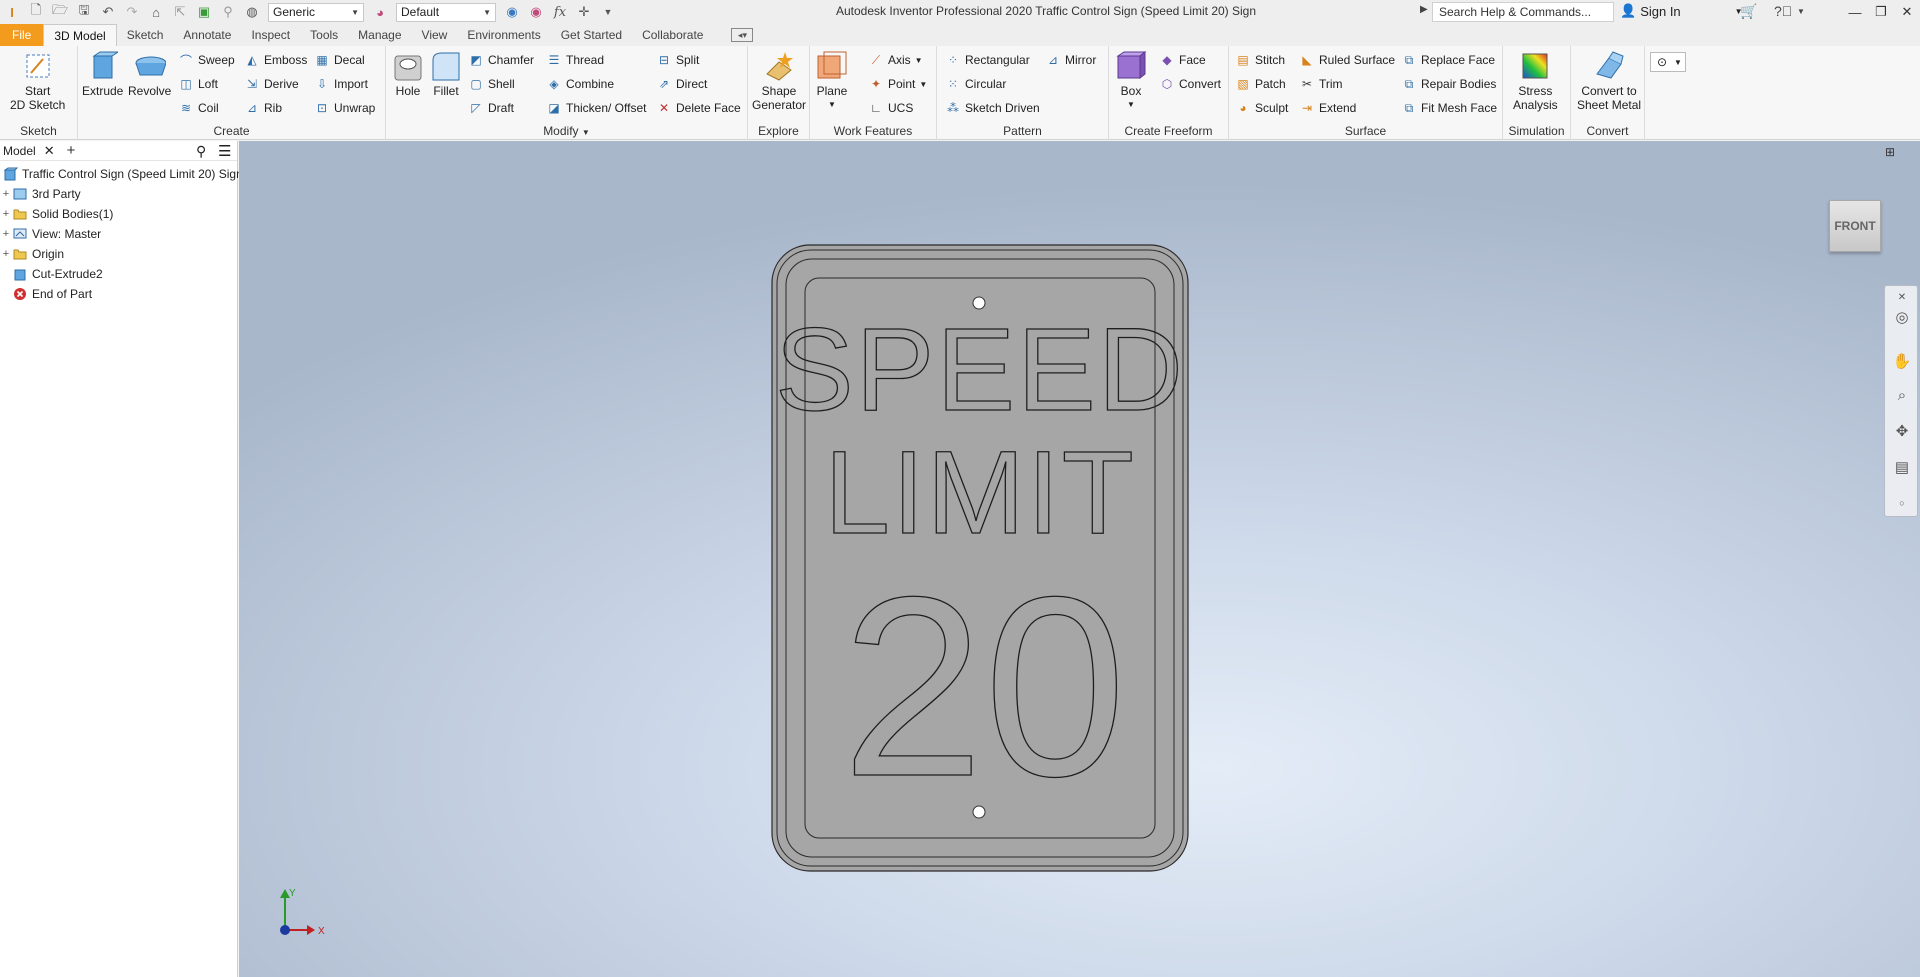 The width and height of the screenshot is (1920, 977). I want to click on close-button: ✕, so click(1907, 12).